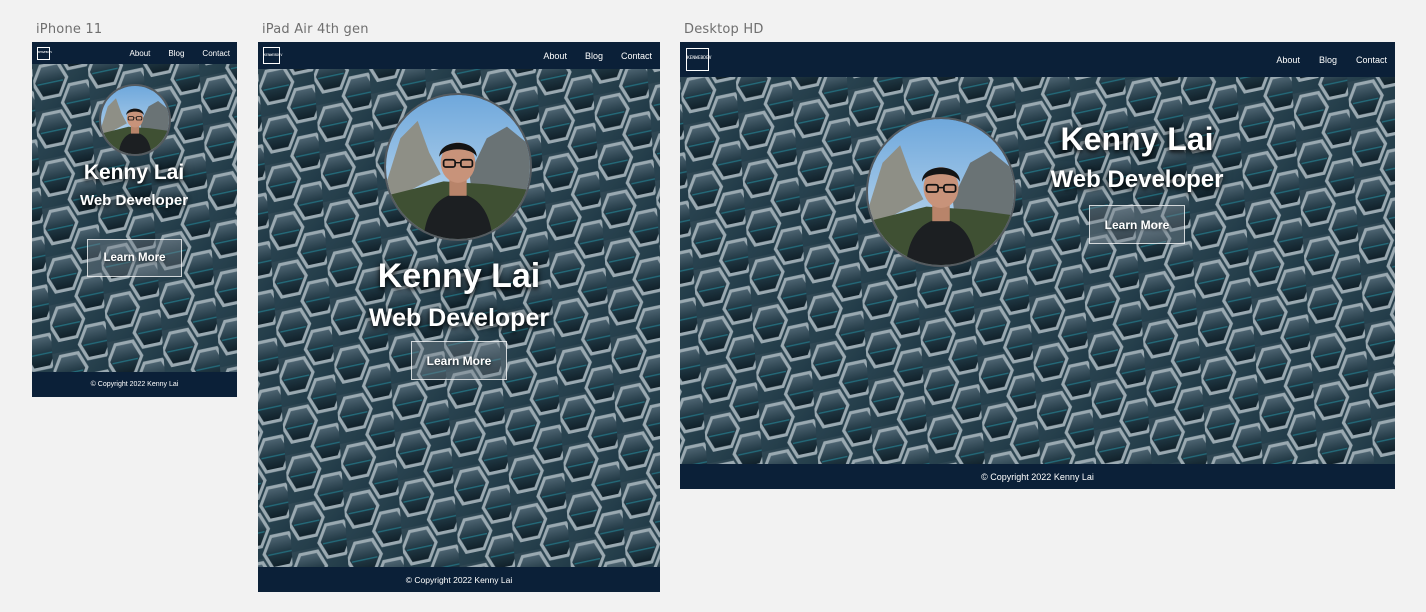 The height and width of the screenshot is (612, 1426). I want to click on frame-label-ipad: iPad Air 4th gen, so click(315, 29).